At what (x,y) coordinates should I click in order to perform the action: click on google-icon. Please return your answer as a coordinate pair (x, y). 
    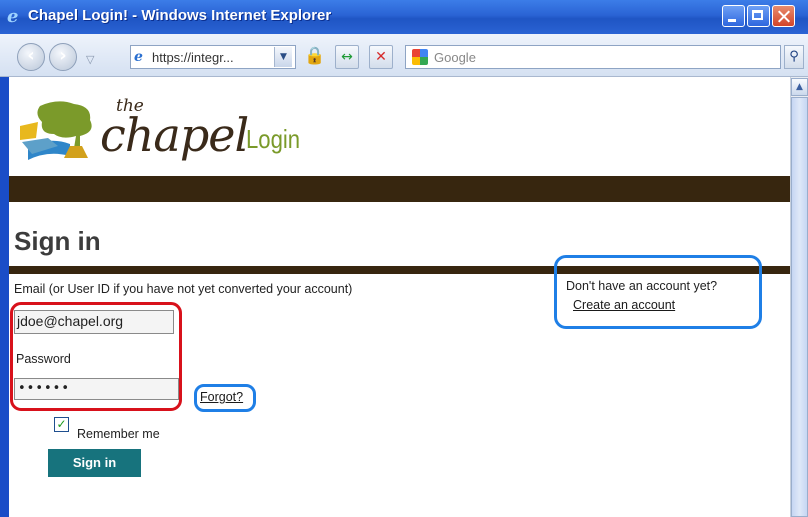
    Looking at the image, I should click on (420, 57).